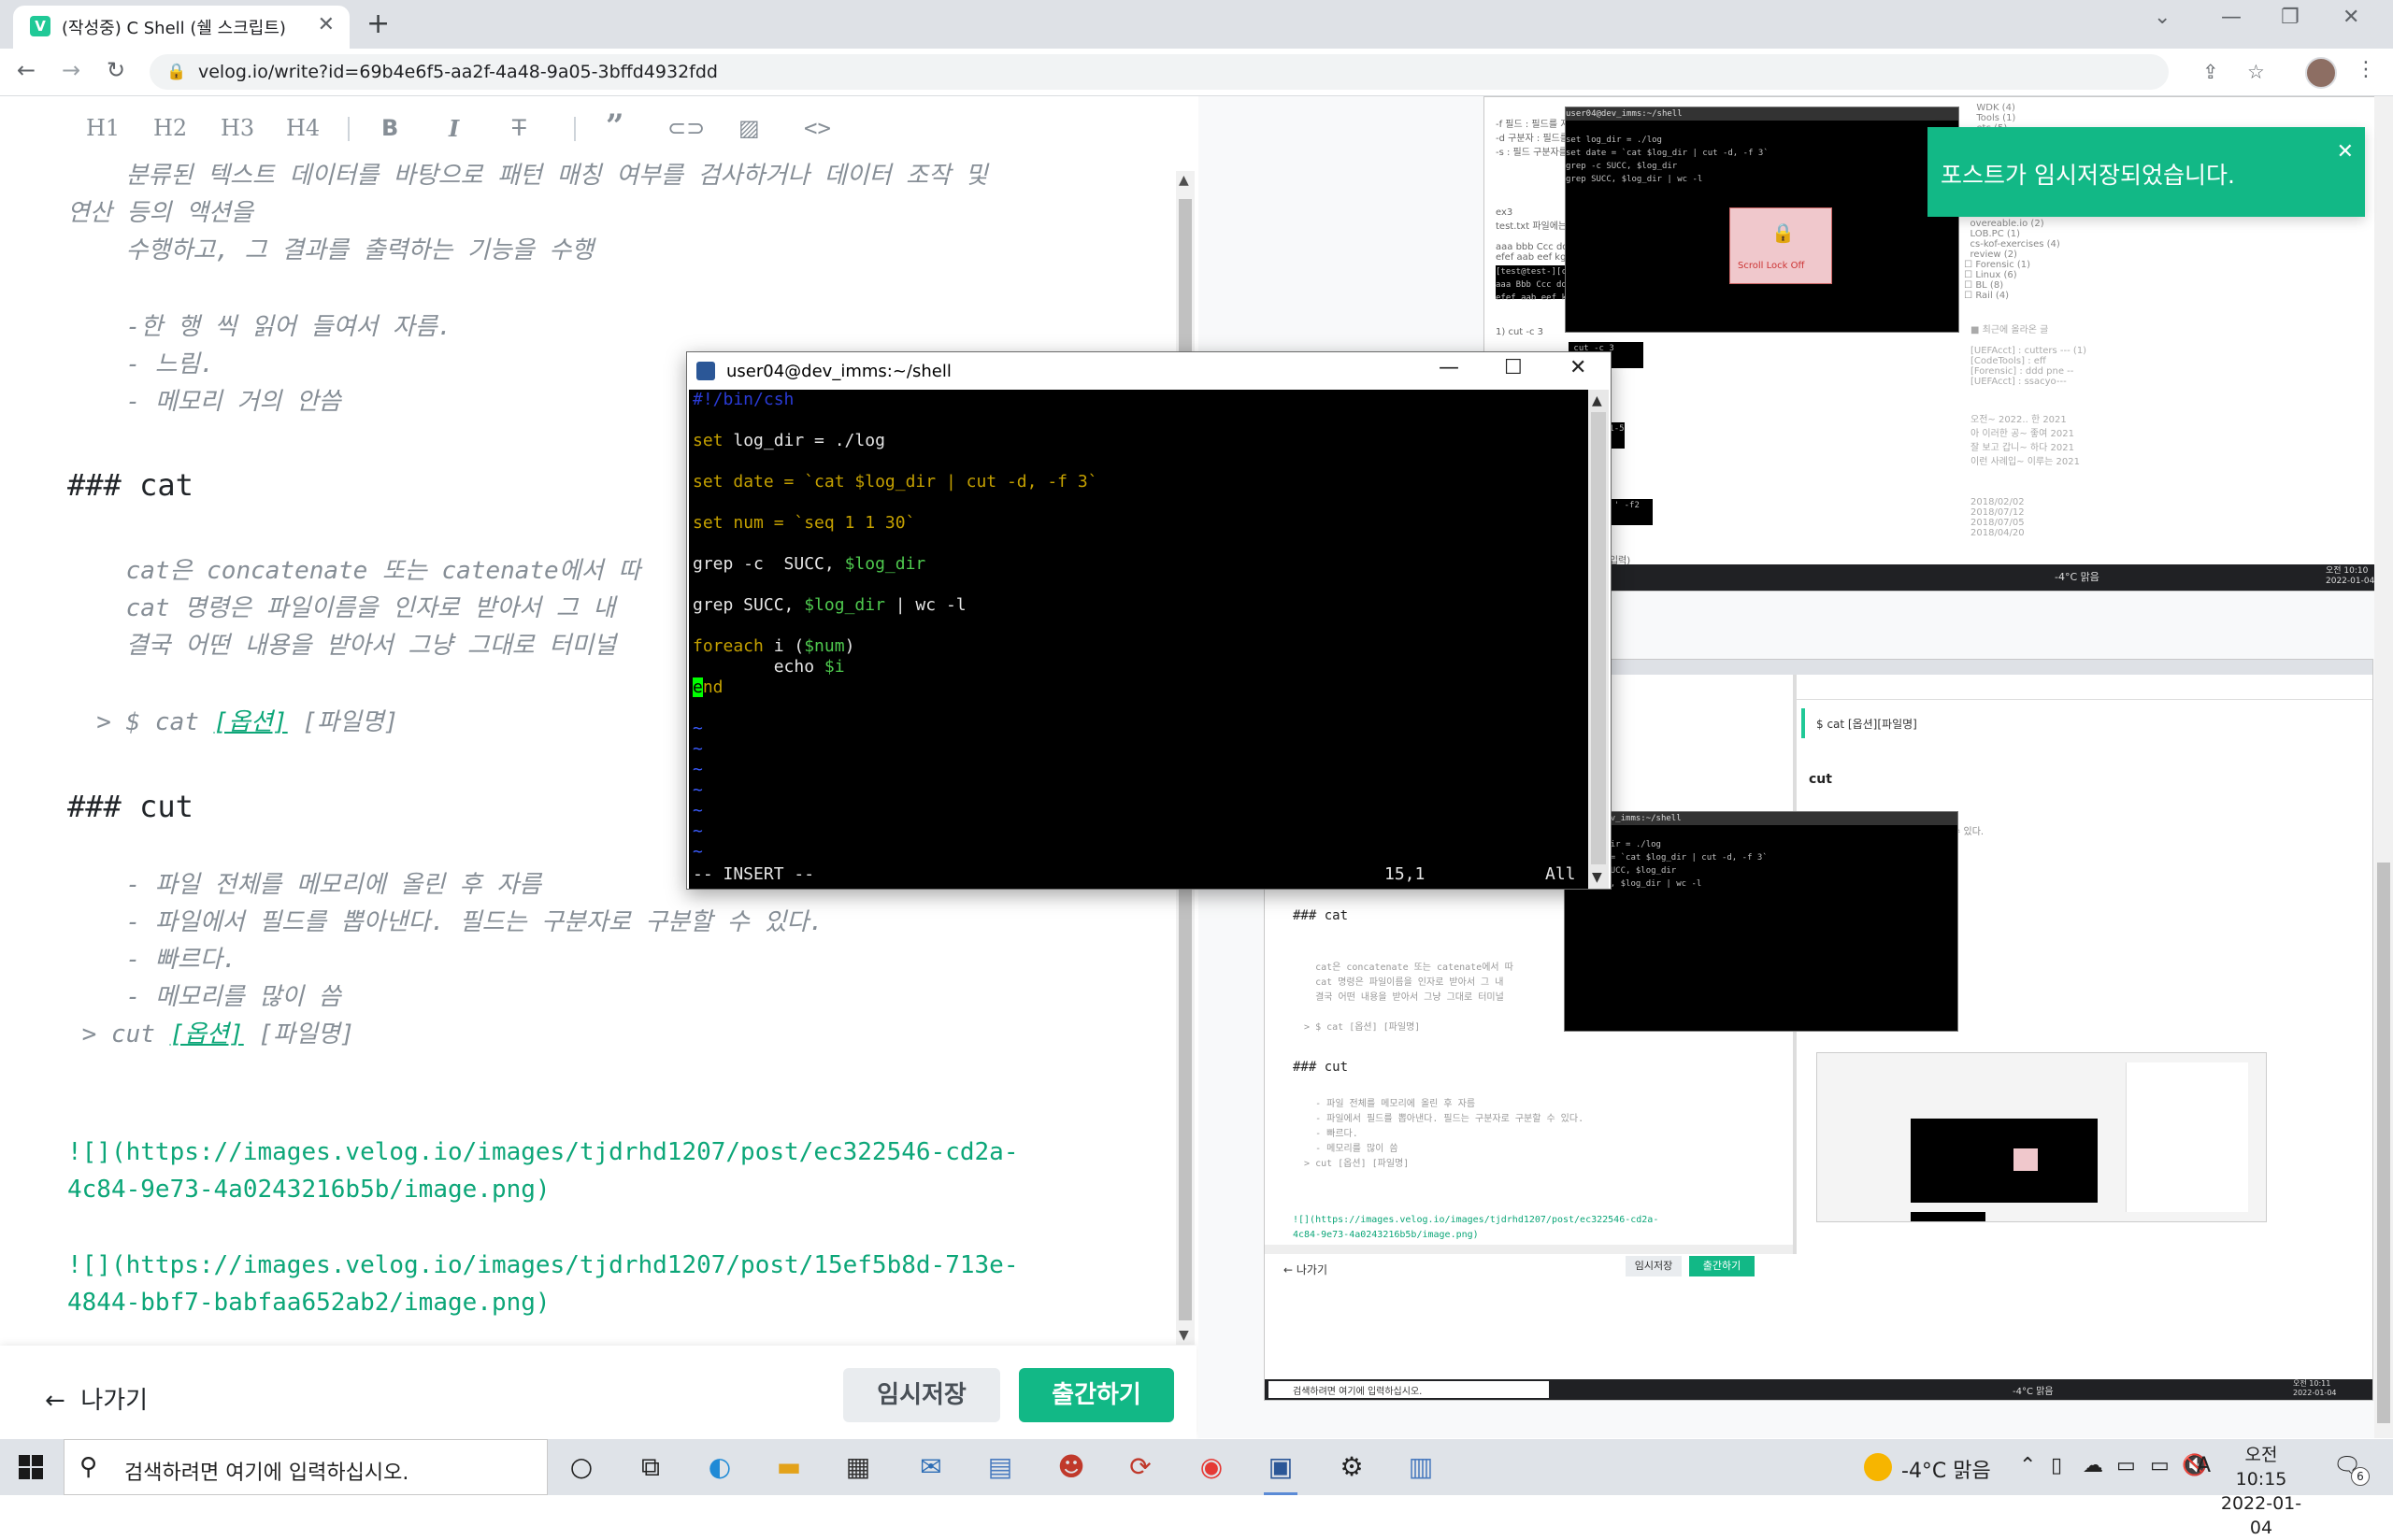 This screenshot has height=1540, width=2393. I want to click on notepad-icon: ▥, so click(1421, 1467).